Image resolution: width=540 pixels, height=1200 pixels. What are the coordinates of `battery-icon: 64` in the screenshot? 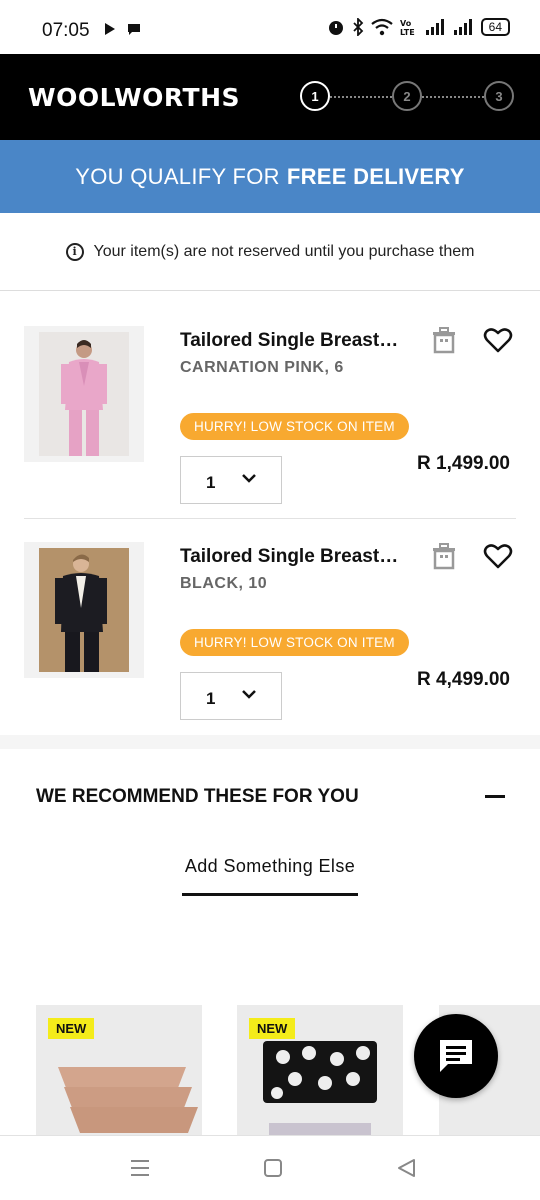 It's located at (495, 27).